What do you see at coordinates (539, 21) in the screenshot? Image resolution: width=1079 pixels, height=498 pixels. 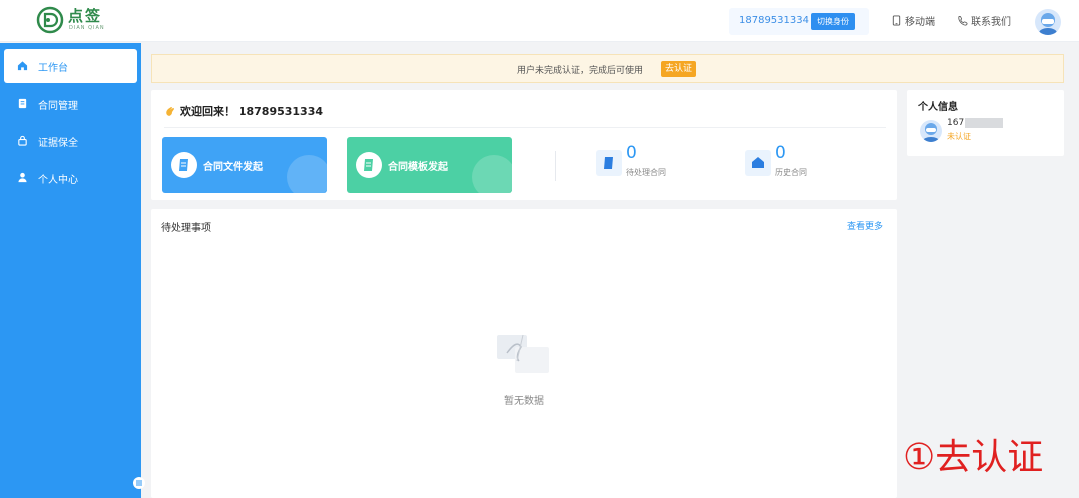 I see `top-header: 点签 DIAN QIAN 18789531334 切换身份 移动端 联系我们` at bounding box center [539, 21].